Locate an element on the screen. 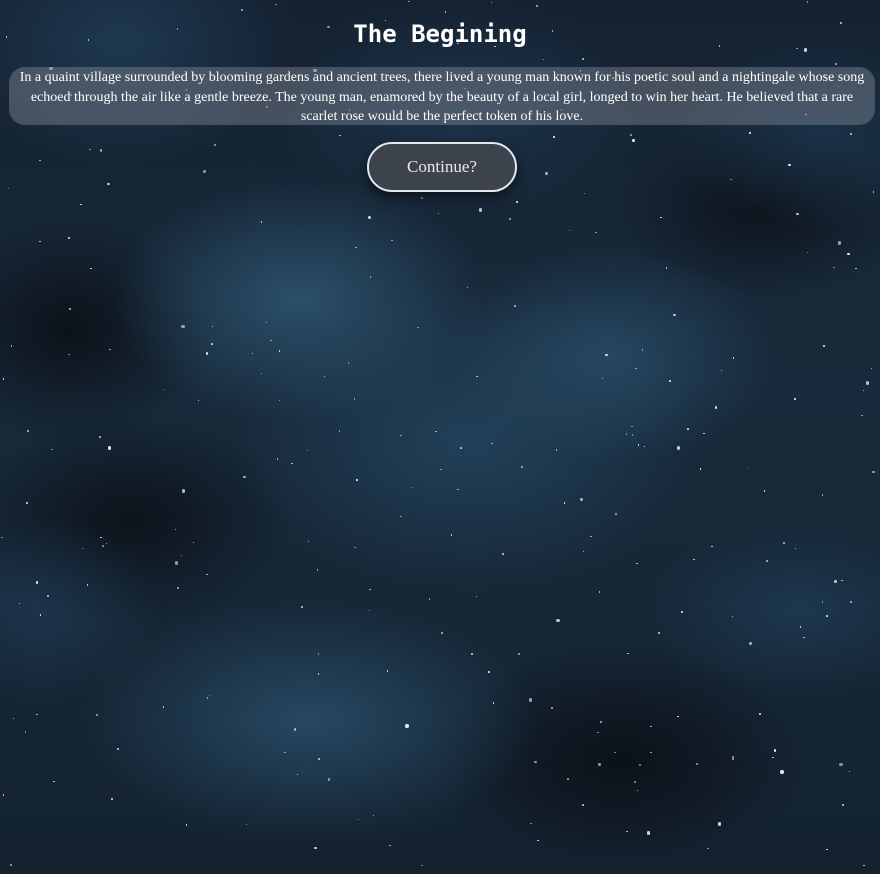  continue-button: Continue? is located at coordinates (442, 167).